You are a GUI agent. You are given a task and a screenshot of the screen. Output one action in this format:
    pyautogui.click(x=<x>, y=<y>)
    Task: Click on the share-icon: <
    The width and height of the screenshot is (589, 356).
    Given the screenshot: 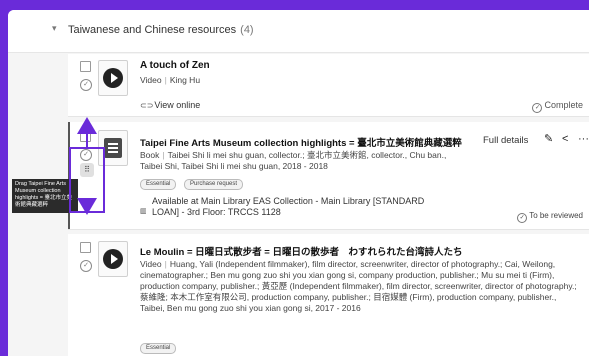 What is the action you would take?
    pyautogui.click(x=565, y=139)
    